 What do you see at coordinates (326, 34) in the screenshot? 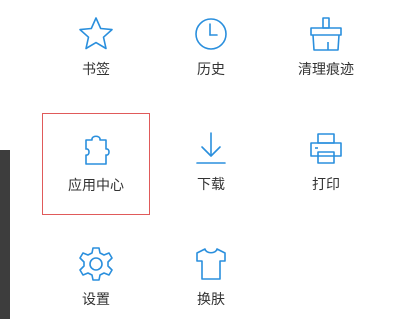
I see `broom-icon` at bounding box center [326, 34].